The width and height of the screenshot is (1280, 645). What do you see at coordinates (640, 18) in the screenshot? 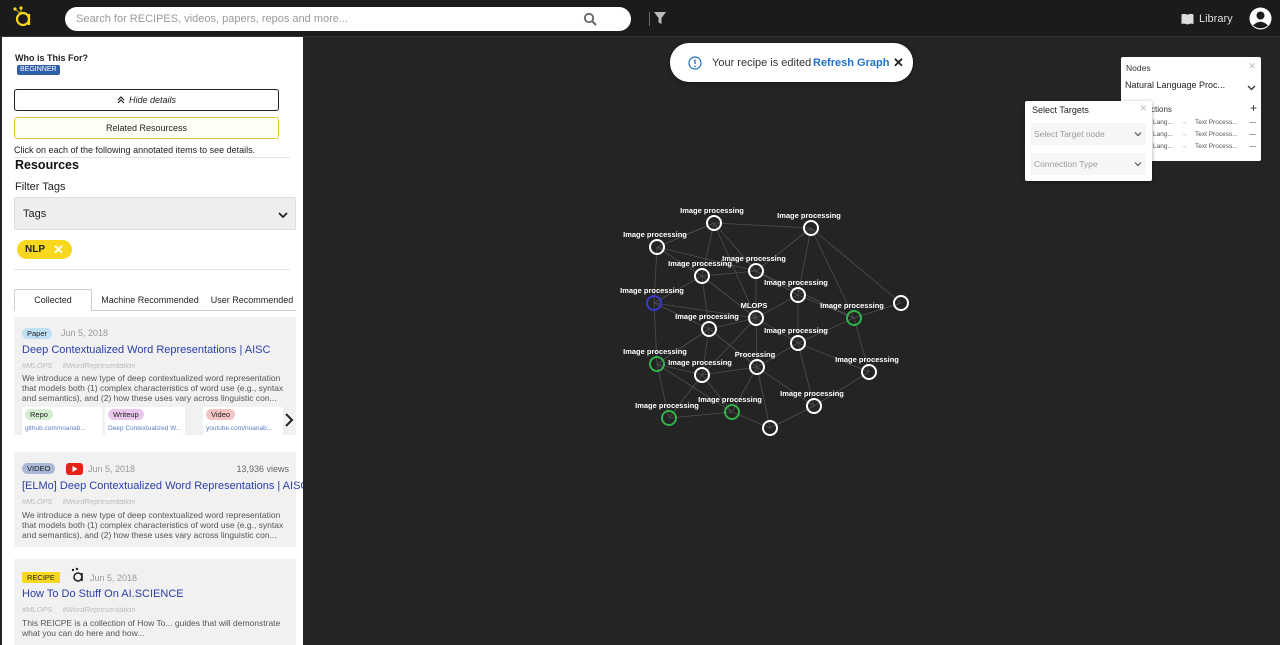
I see `top-bar: Library` at bounding box center [640, 18].